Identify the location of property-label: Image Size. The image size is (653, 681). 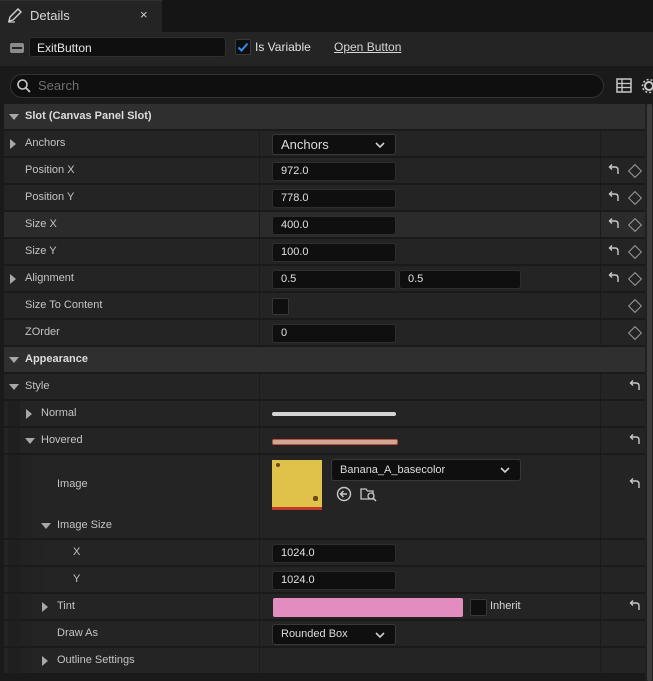
(85, 525).